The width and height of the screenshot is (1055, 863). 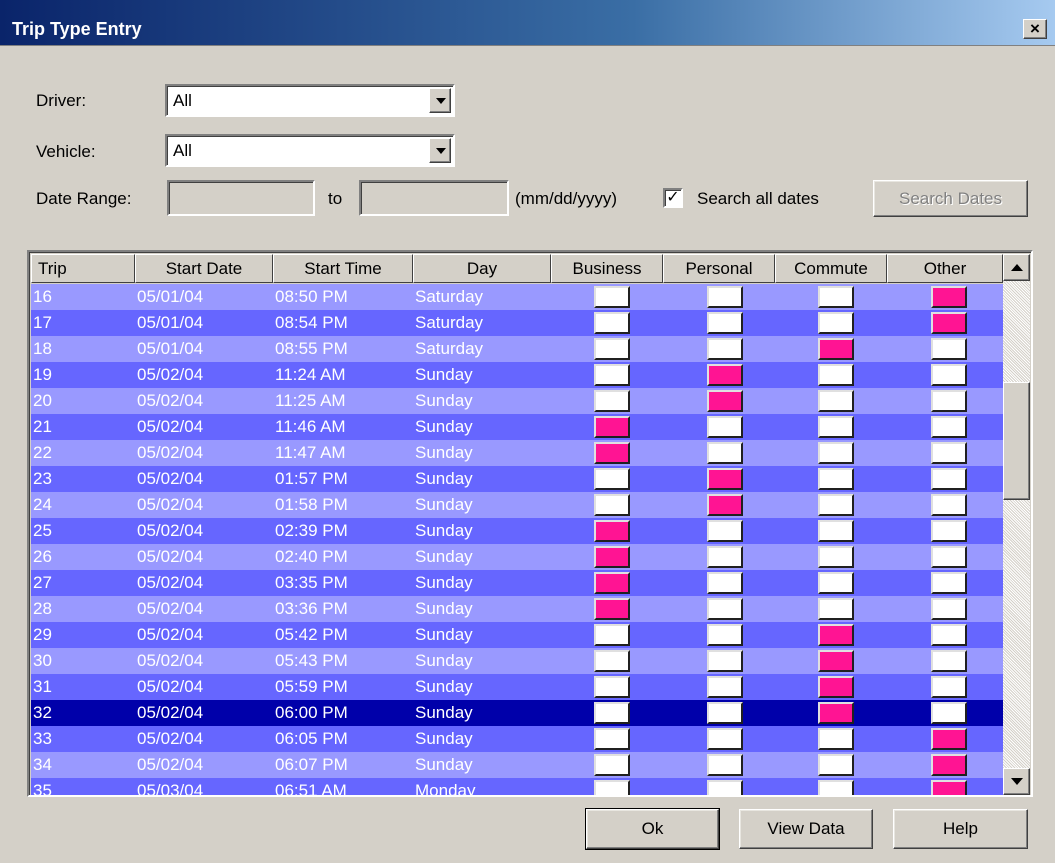 What do you see at coordinates (517, 739) in the screenshot?
I see `table-row: 33 05/02/04 06:05 PM Sunday` at bounding box center [517, 739].